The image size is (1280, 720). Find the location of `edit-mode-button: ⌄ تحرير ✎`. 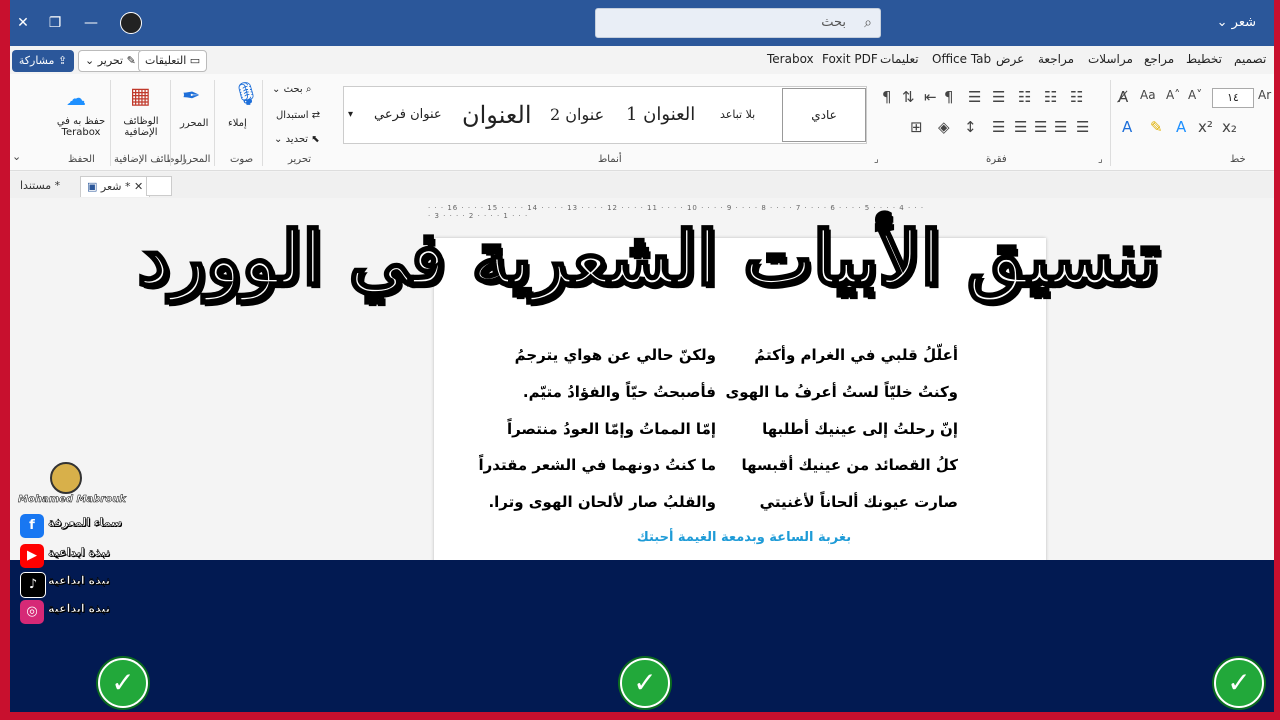

edit-mode-button: ⌄ تحرير ✎ is located at coordinates (110, 61).